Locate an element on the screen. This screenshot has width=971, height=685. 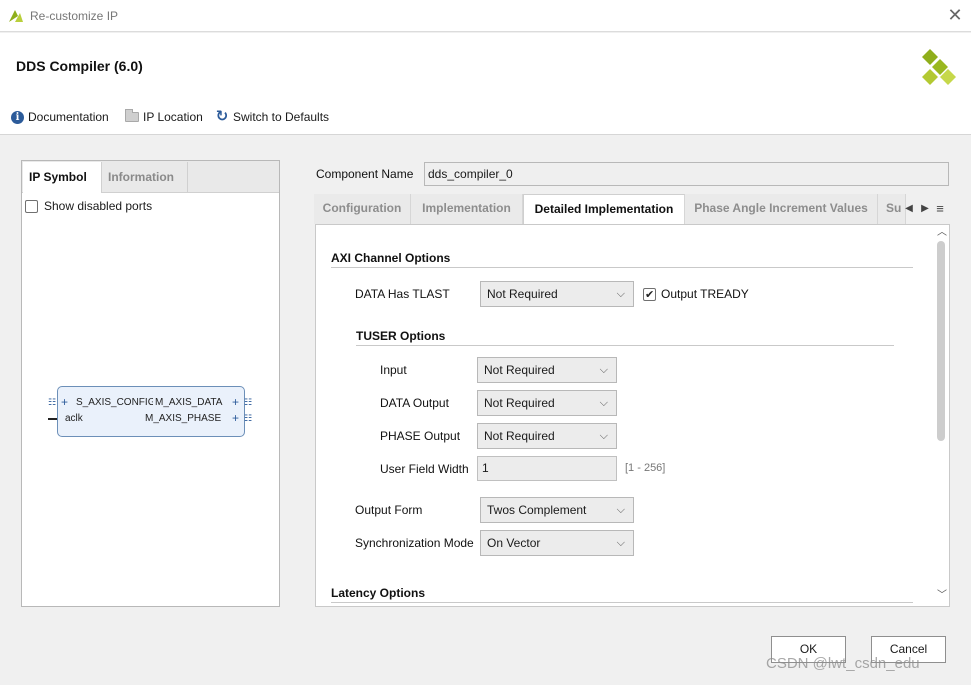
tab-ip-symbol: IP Symbol is located at coordinates (62, 177).